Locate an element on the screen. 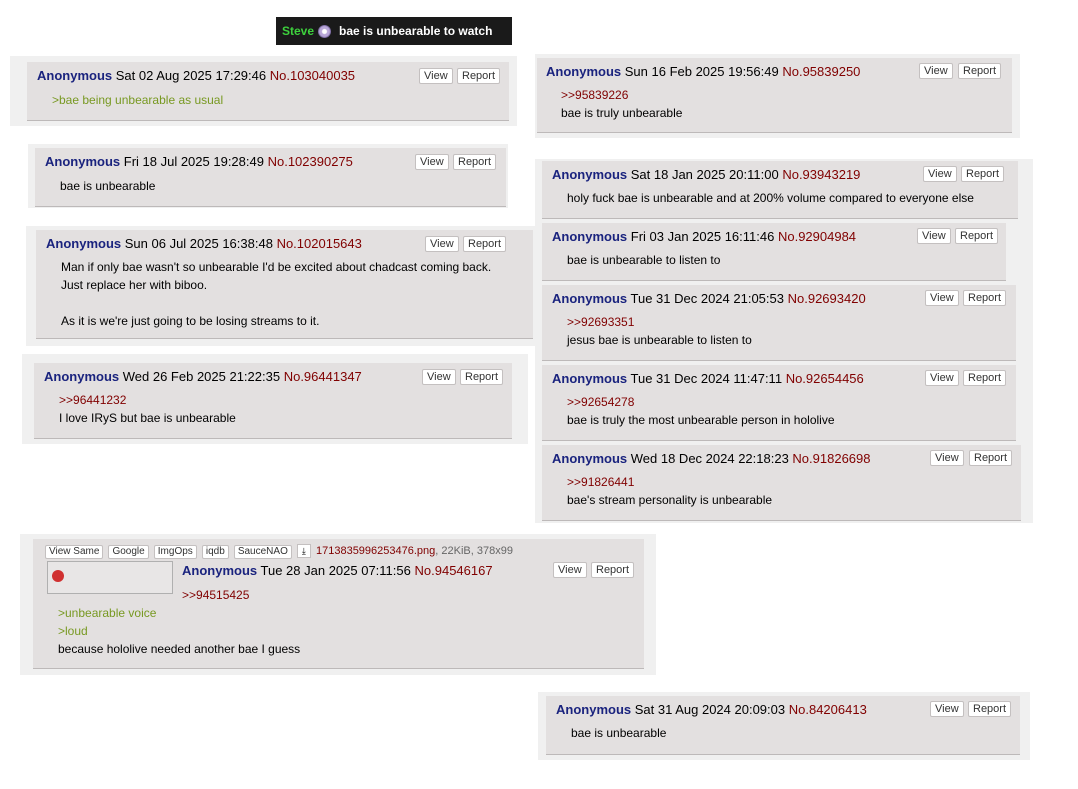 The height and width of the screenshot is (789, 1078). post-number: No.94546167 is located at coordinates (454, 570).